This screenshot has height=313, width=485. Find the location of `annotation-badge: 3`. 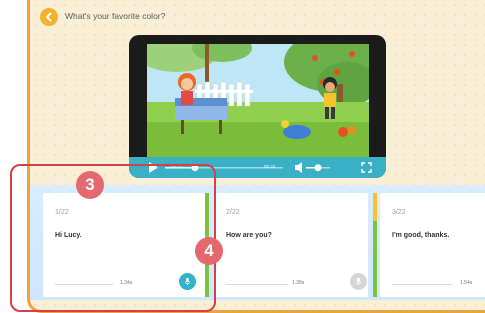

annotation-badge: 3 is located at coordinates (90, 185).